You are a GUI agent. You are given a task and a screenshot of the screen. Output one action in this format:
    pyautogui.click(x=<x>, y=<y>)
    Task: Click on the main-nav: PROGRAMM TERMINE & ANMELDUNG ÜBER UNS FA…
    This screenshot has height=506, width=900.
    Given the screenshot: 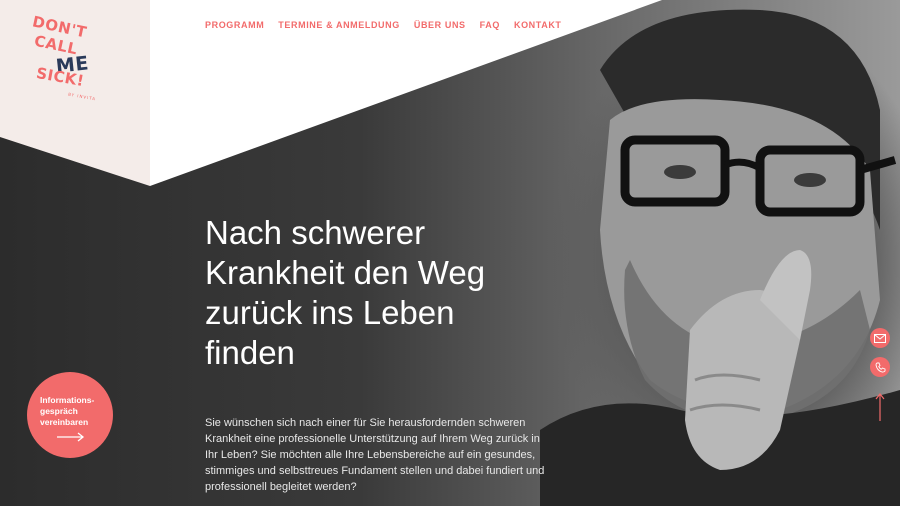 What is the action you would take?
    pyautogui.click(x=383, y=25)
    